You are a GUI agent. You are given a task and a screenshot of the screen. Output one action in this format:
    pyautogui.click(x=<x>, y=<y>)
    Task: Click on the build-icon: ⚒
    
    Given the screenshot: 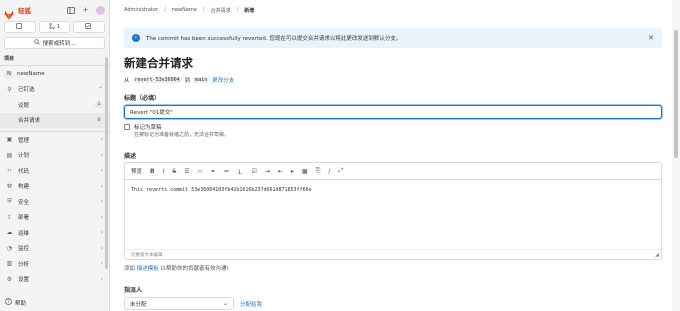 What is the action you would take?
    pyautogui.click(x=9, y=186)
    